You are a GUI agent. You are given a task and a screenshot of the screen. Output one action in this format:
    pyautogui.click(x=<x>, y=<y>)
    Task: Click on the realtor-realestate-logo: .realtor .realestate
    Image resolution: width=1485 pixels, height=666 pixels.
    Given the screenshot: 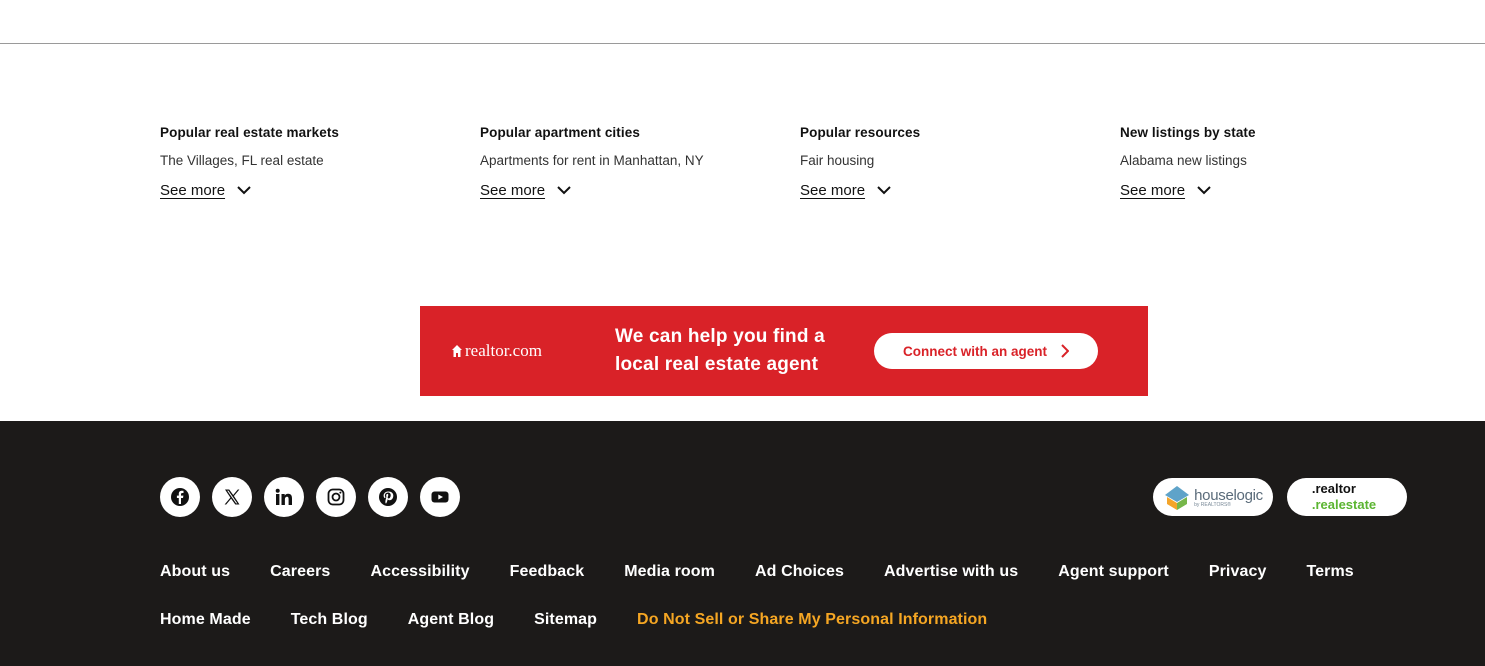 What is the action you would take?
    pyautogui.click(x=1344, y=497)
    